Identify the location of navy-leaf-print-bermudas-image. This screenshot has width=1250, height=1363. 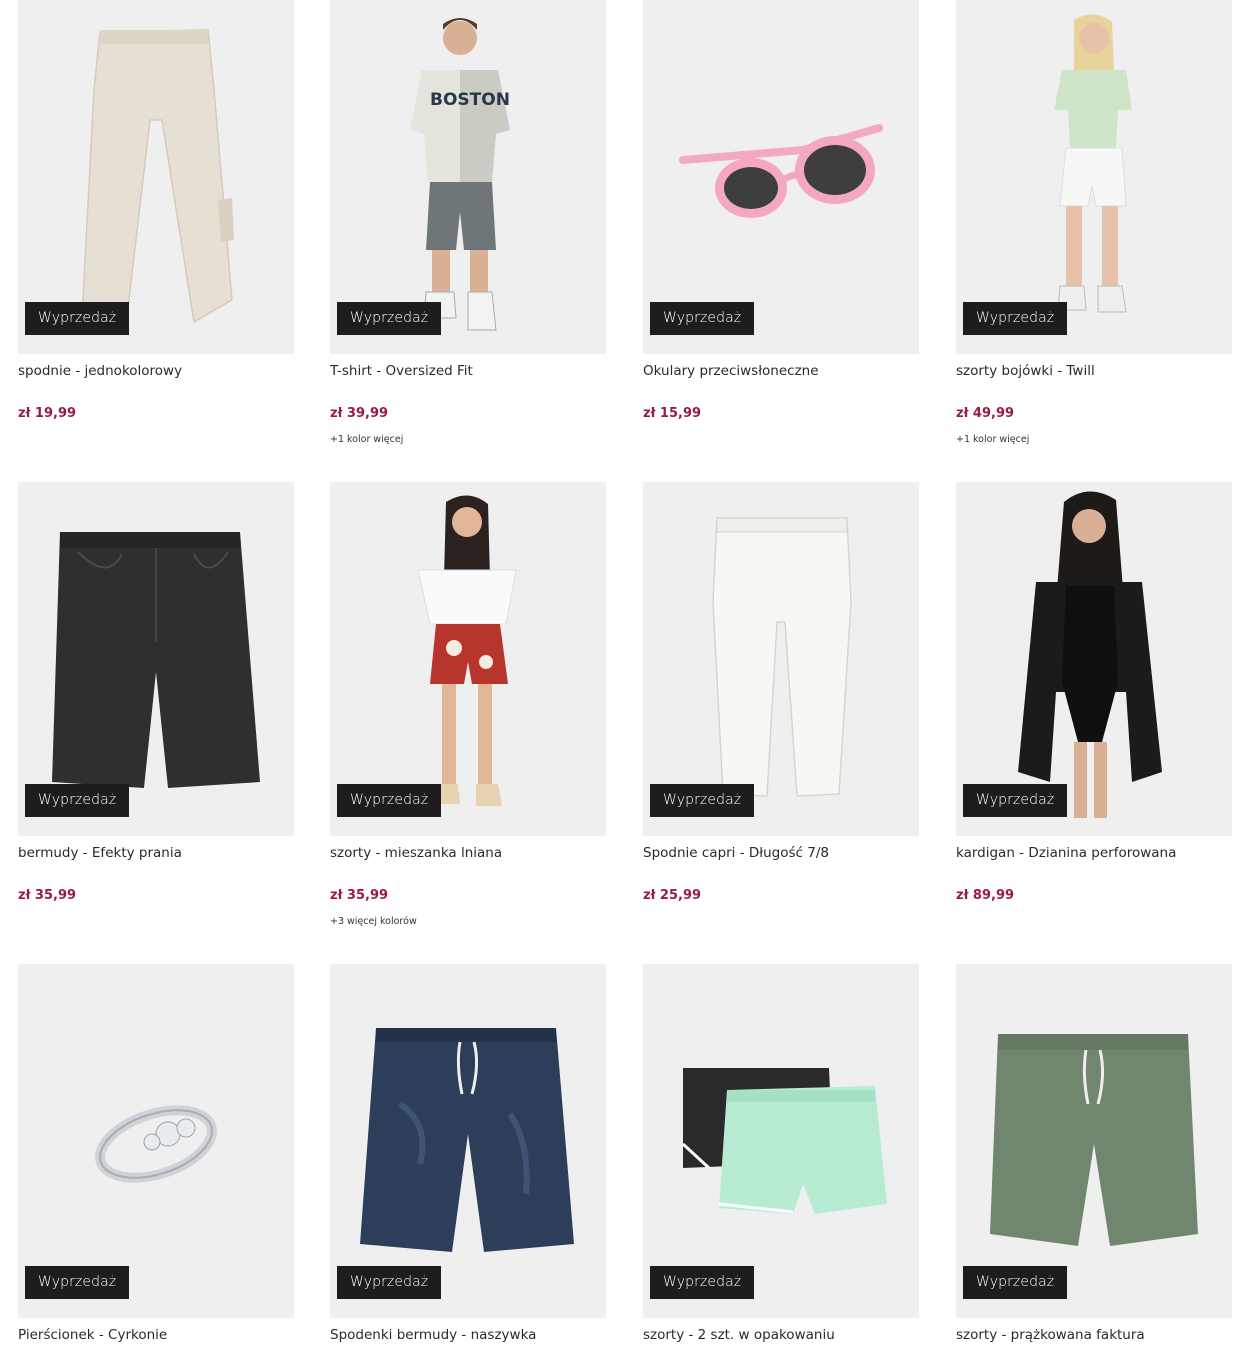
(467, 1140).